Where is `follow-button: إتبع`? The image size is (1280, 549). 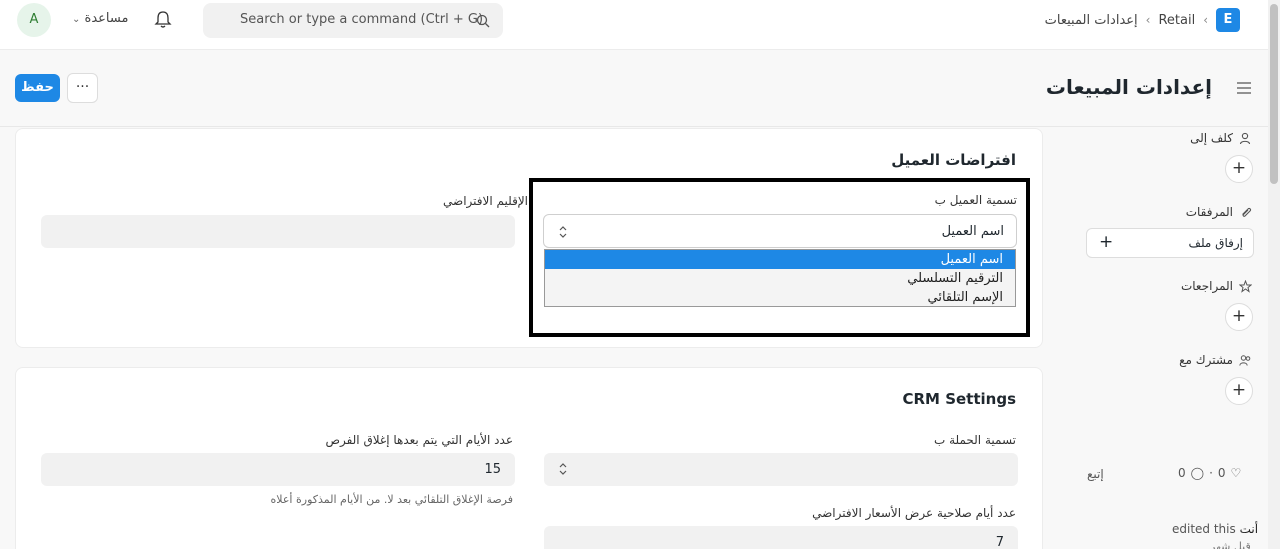 follow-button: إتبع is located at coordinates (1095, 474).